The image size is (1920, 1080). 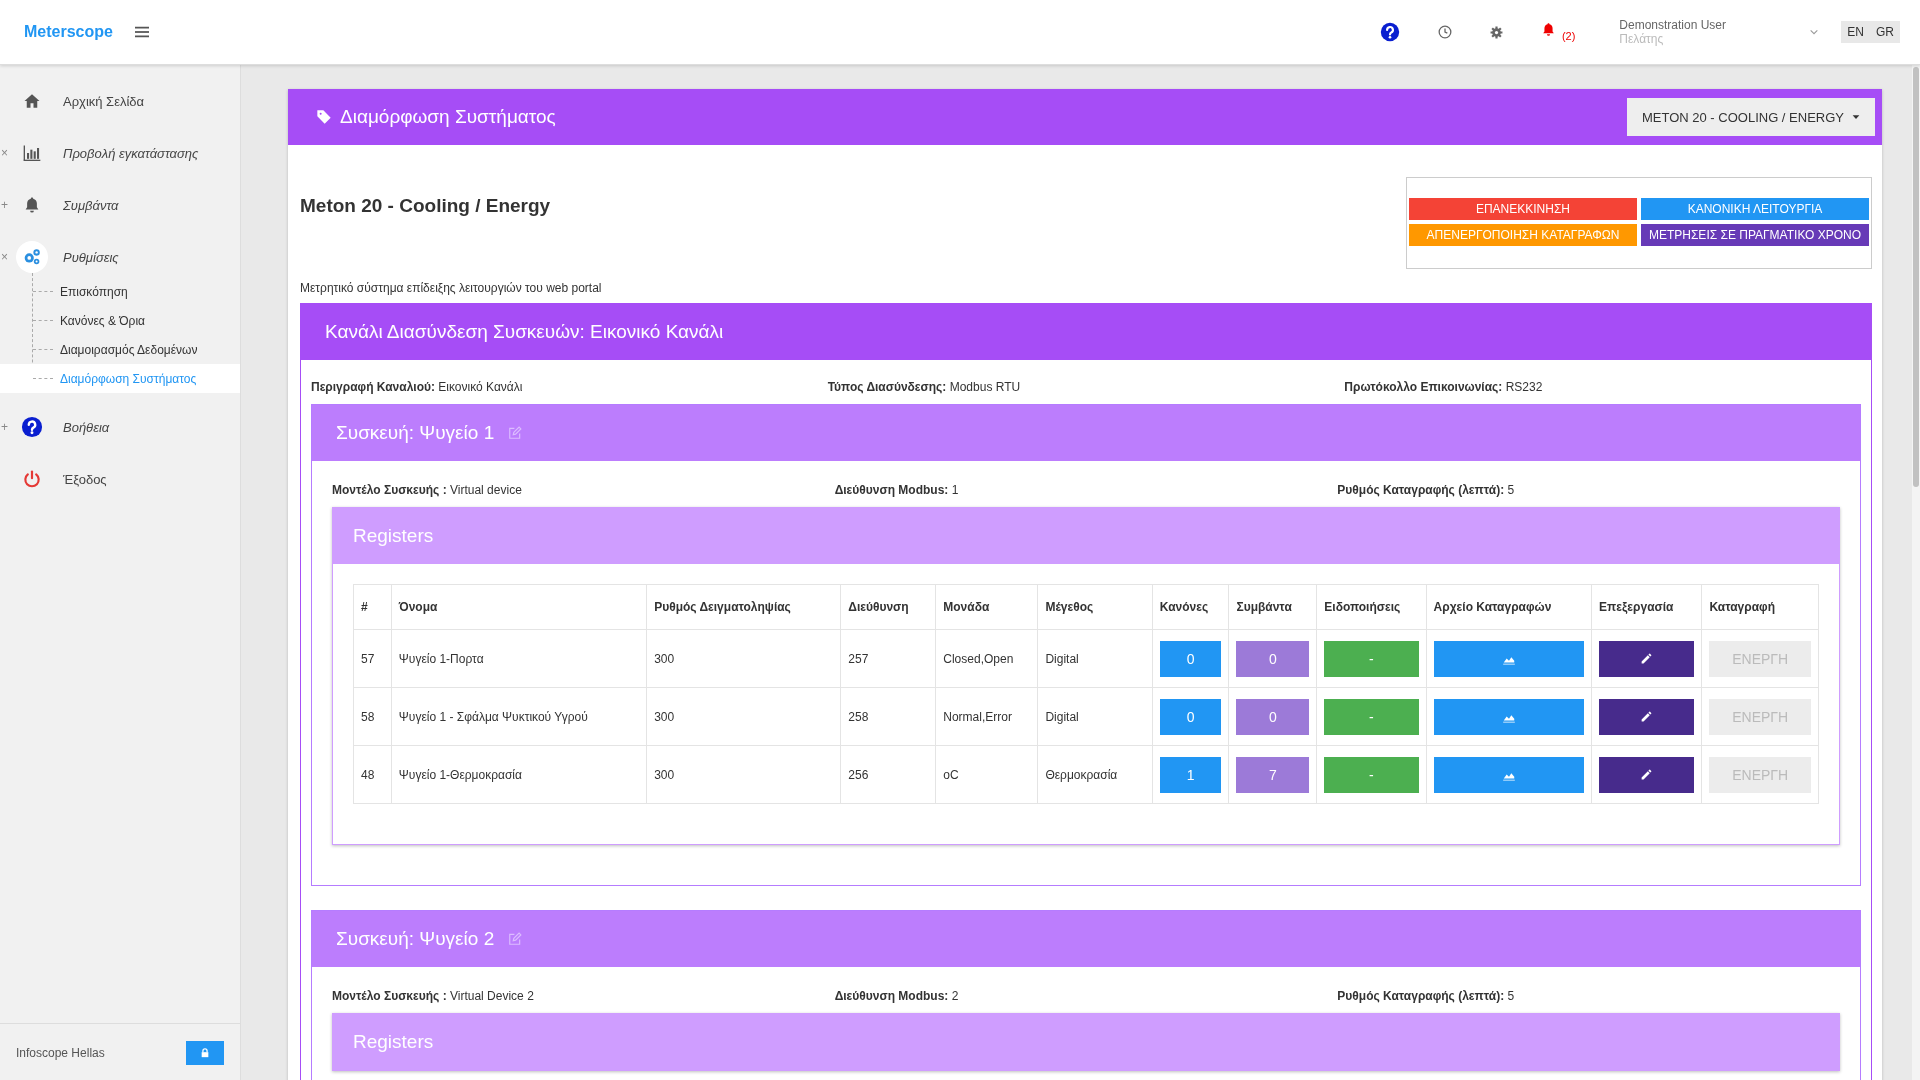 I want to click on submenu-item: Κανόνες & Όρια, so click(x=120, y=320).